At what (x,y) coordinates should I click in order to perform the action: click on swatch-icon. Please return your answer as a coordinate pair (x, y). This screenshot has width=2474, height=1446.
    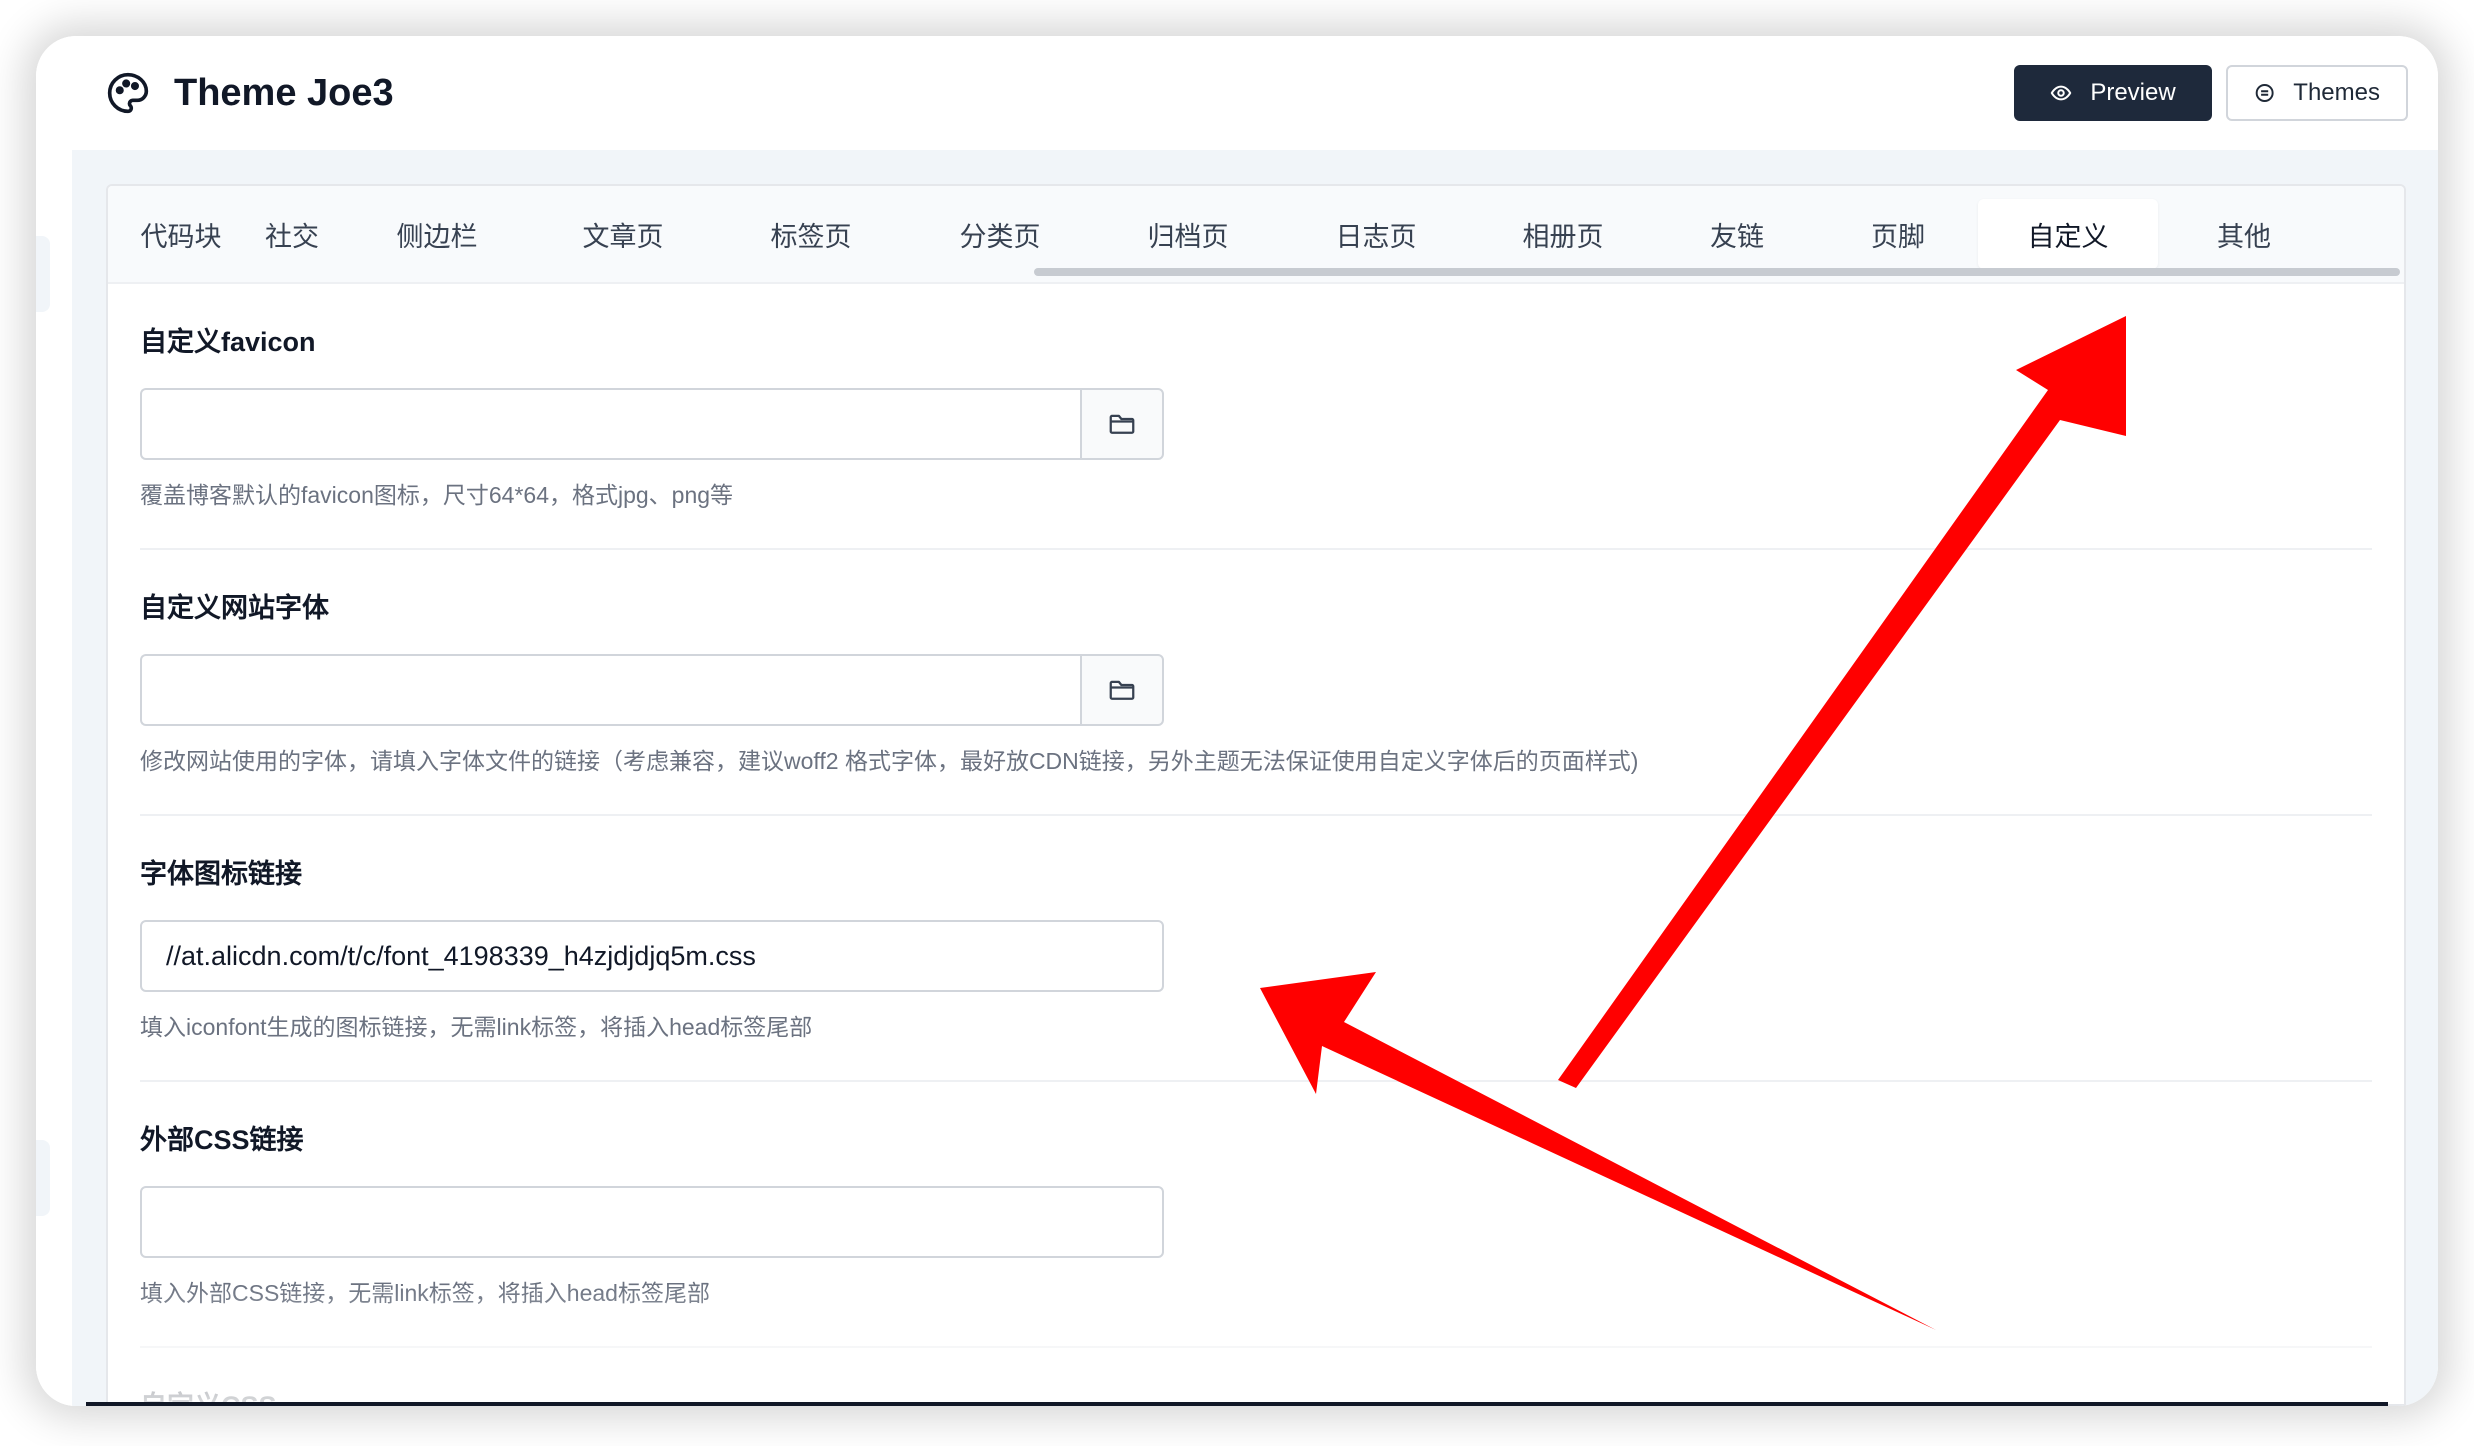
    Looking at the image, I should click on (2264, 93).